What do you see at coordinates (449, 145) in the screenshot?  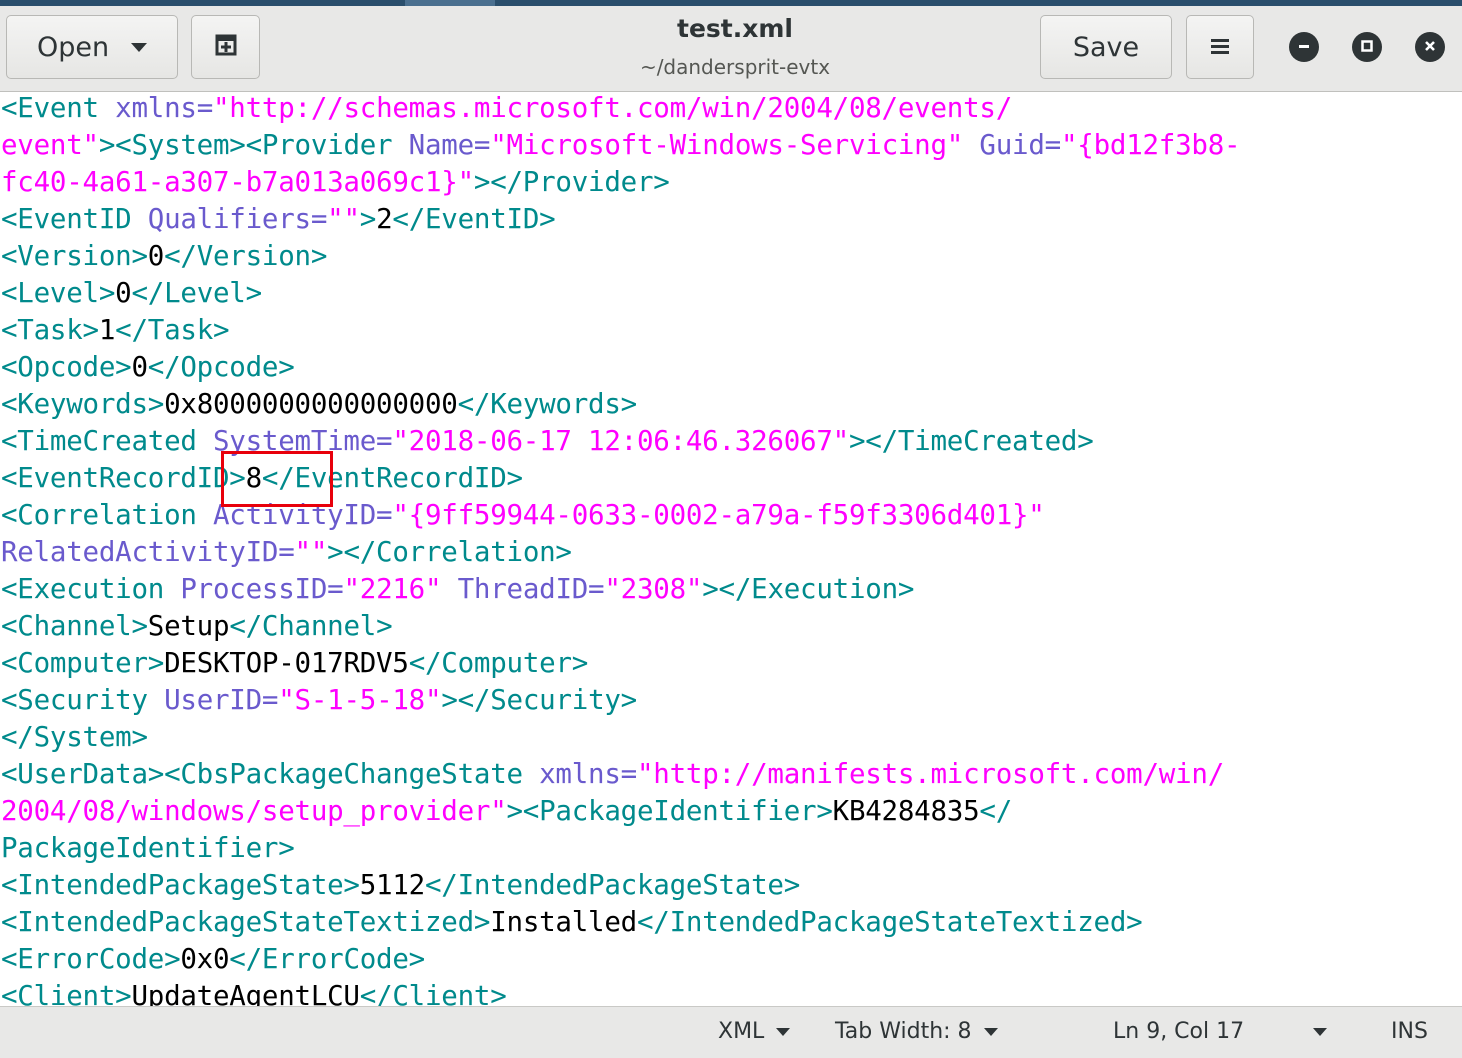 I see `code-token: Name=` at bounding box center [449, 145].